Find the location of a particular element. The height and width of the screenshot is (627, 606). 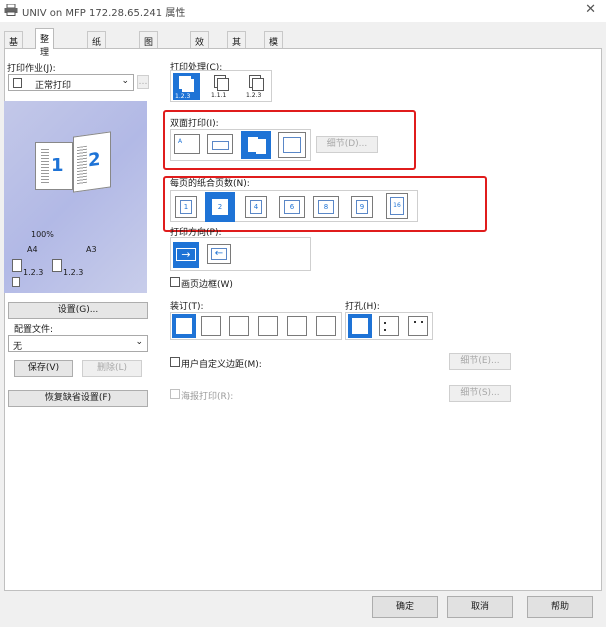

nup-16-icon: 16 is located at coordinates (397, 206).